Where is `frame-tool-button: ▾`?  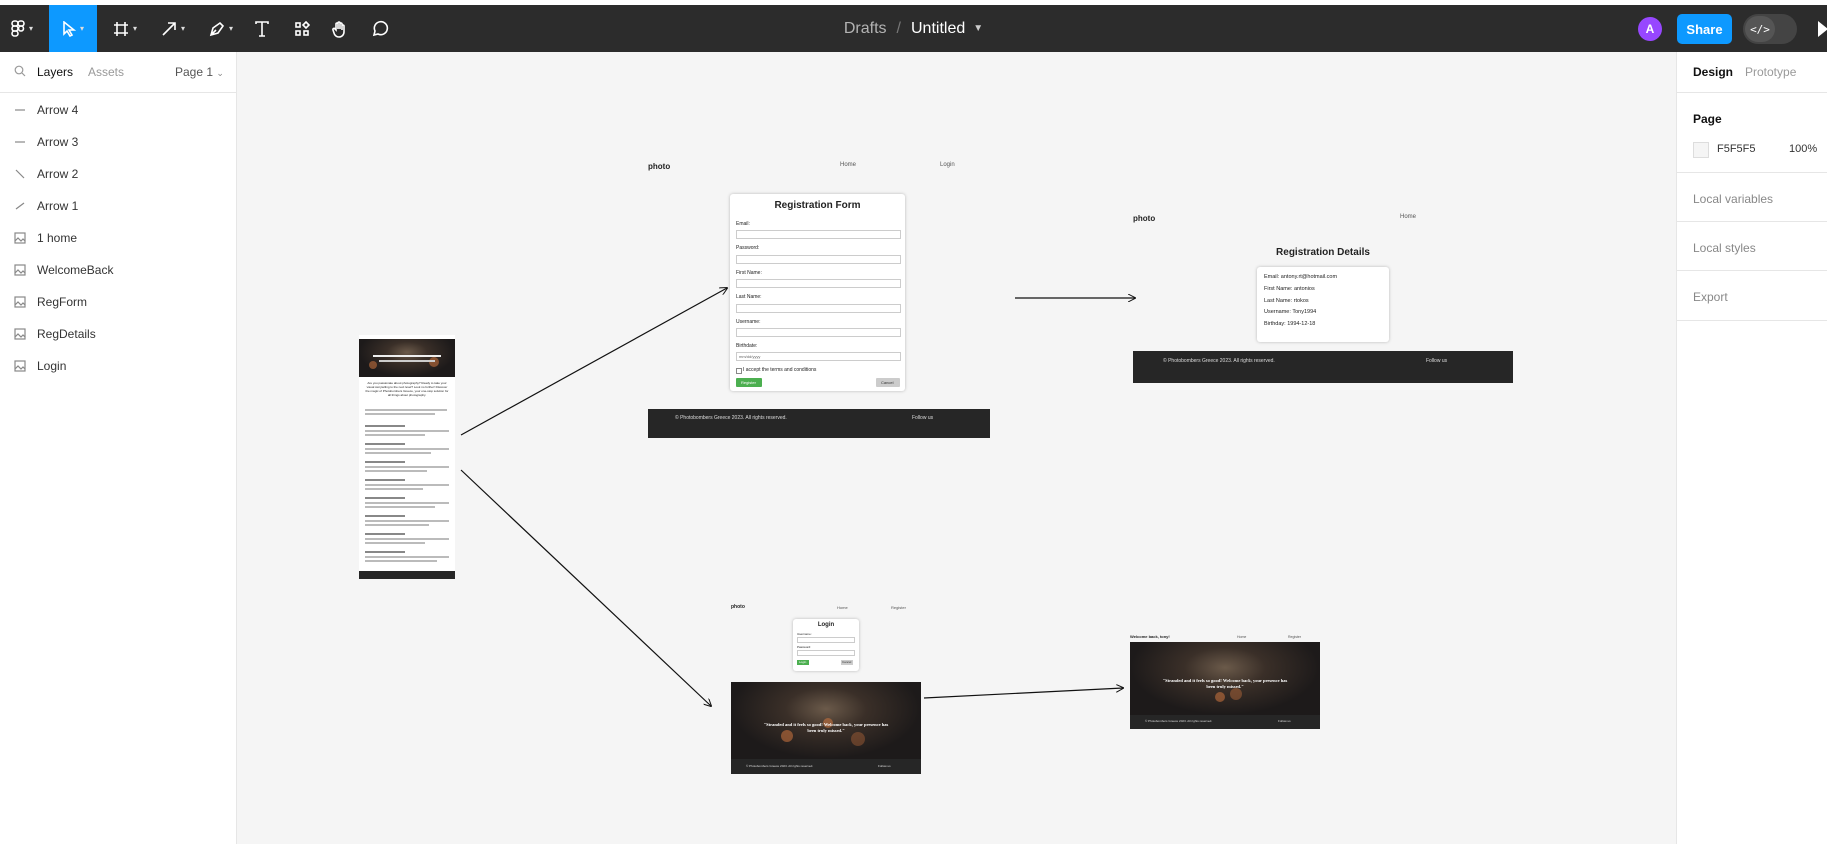
frame-tool-button: ▾ is located at coordinates (125, 28).